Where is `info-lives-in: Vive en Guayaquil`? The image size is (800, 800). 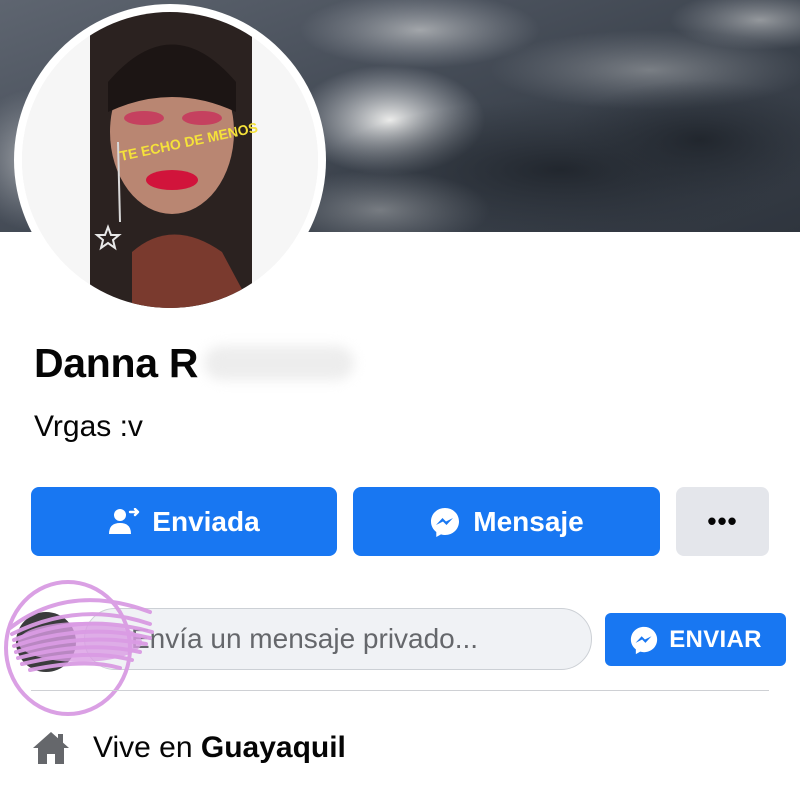 info-lives-in: Vive en Guayaquil is located at coordinates (188, 748).